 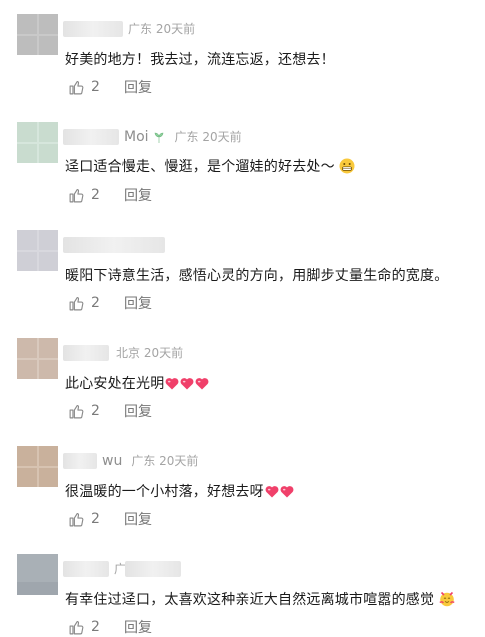 I want to click on comment-text: 此心安处在光明, so click(x=137, y=383).